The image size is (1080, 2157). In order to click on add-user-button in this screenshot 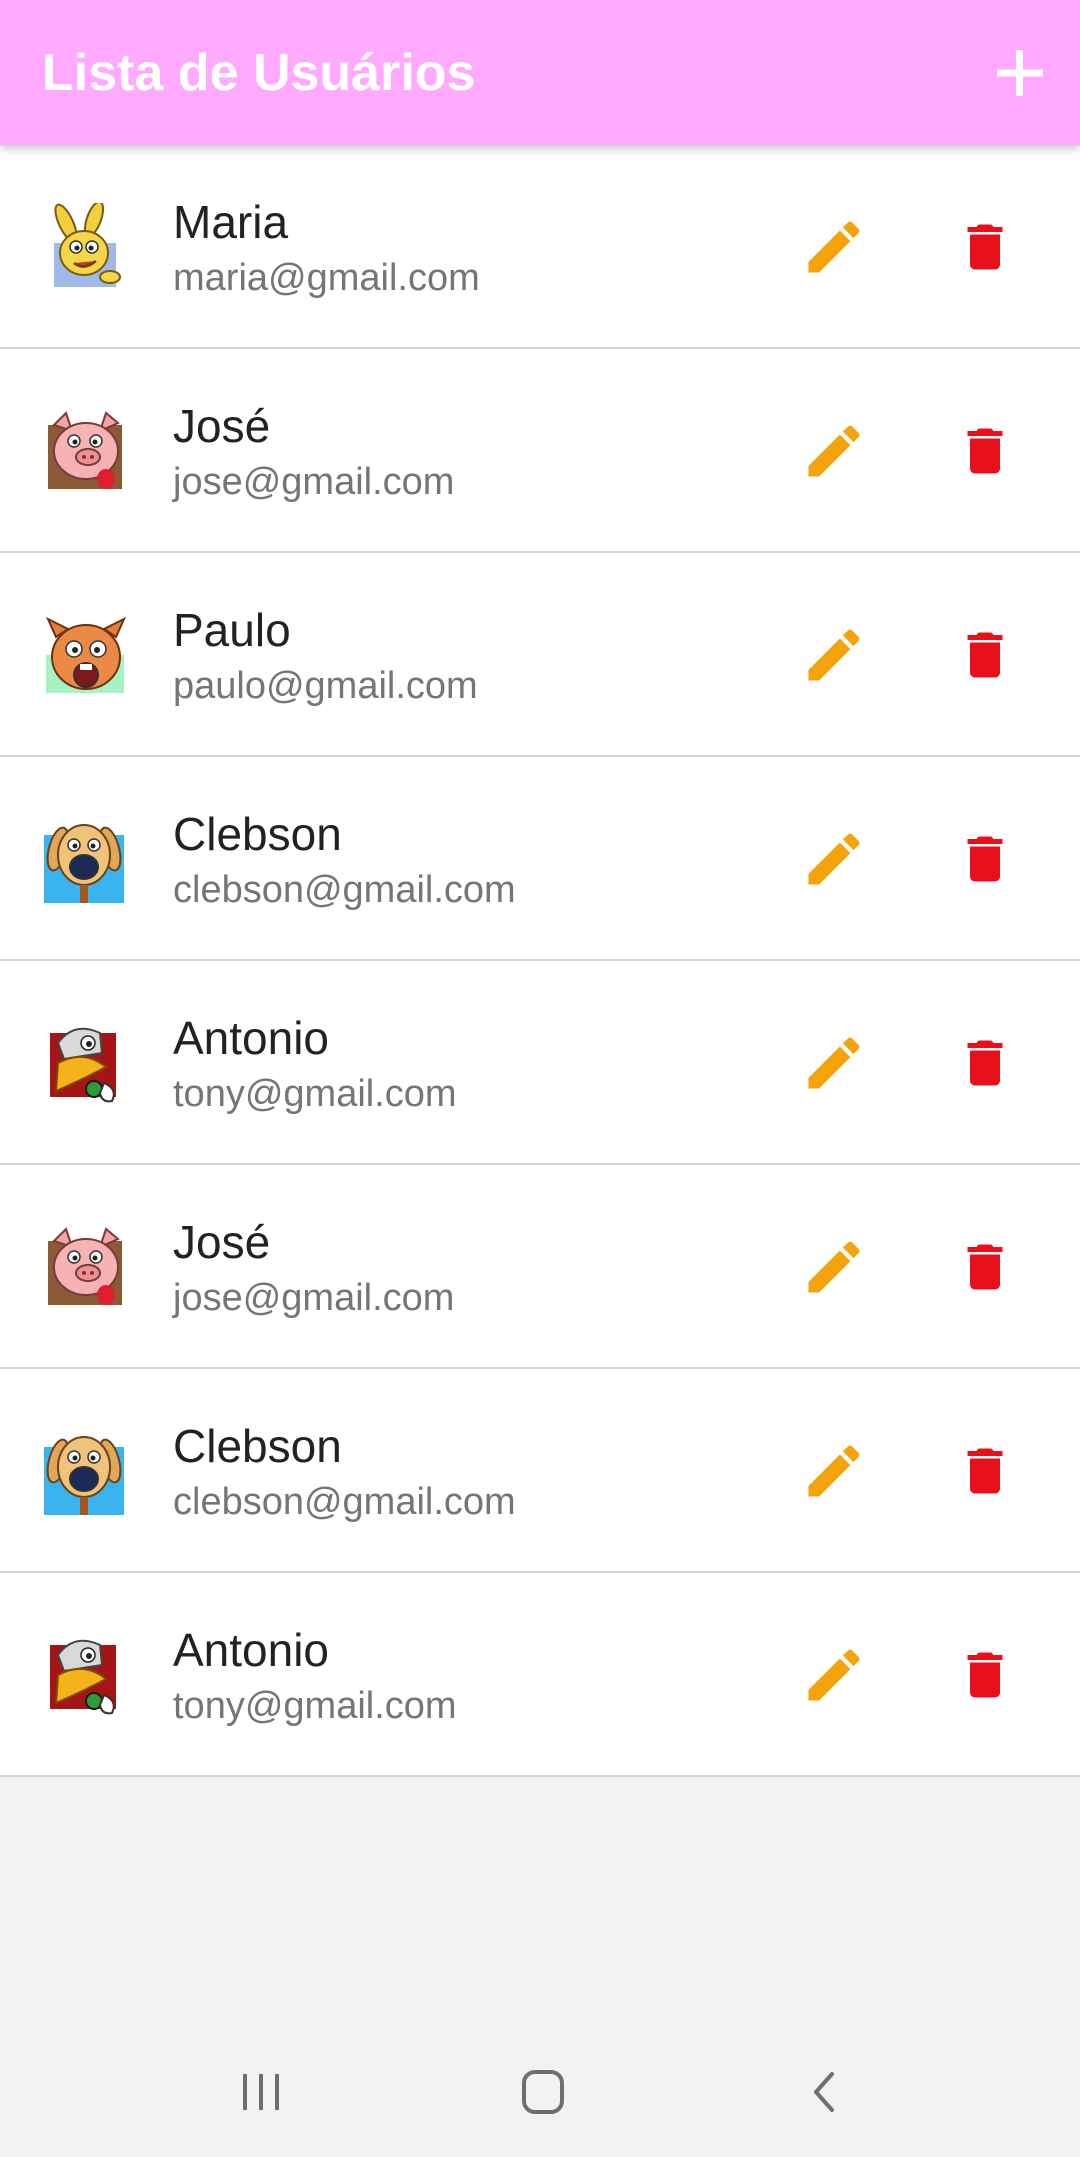, I will do `click(1020, 73)`.